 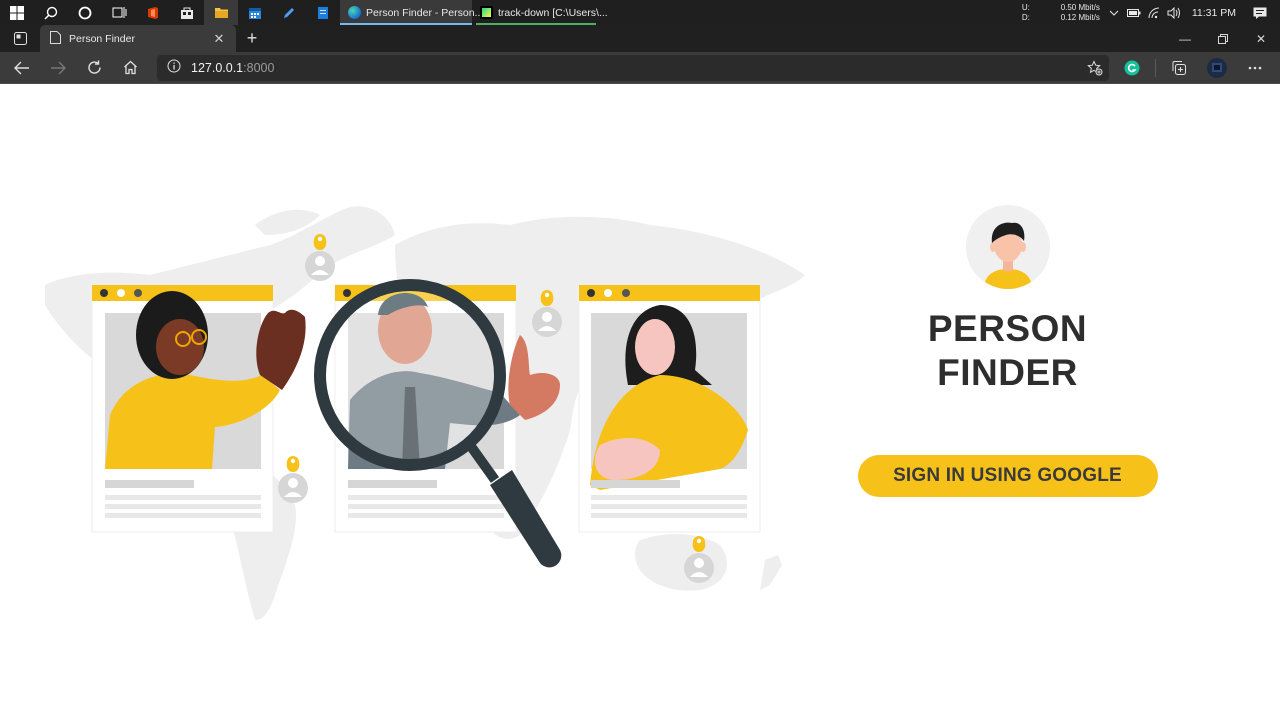 What do you see at coordinates (94, 68) in the screenshot?
I see `refresh-button` at bounding box center [94, 68].